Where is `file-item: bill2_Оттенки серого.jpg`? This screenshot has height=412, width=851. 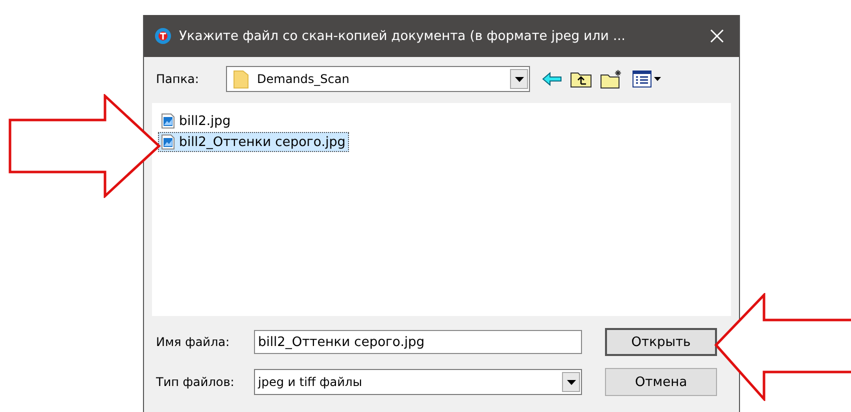 file-item: bill2_Оттенки серого.jpg is located at coordinates (253, 142).